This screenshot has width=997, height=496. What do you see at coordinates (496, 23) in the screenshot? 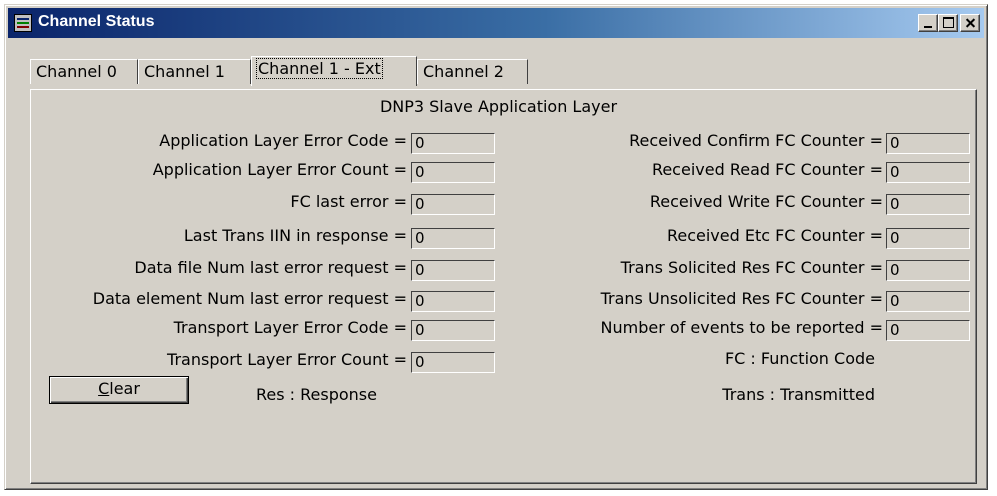
I see `title-bar: Channel Status` at bounding box center [496, 23].